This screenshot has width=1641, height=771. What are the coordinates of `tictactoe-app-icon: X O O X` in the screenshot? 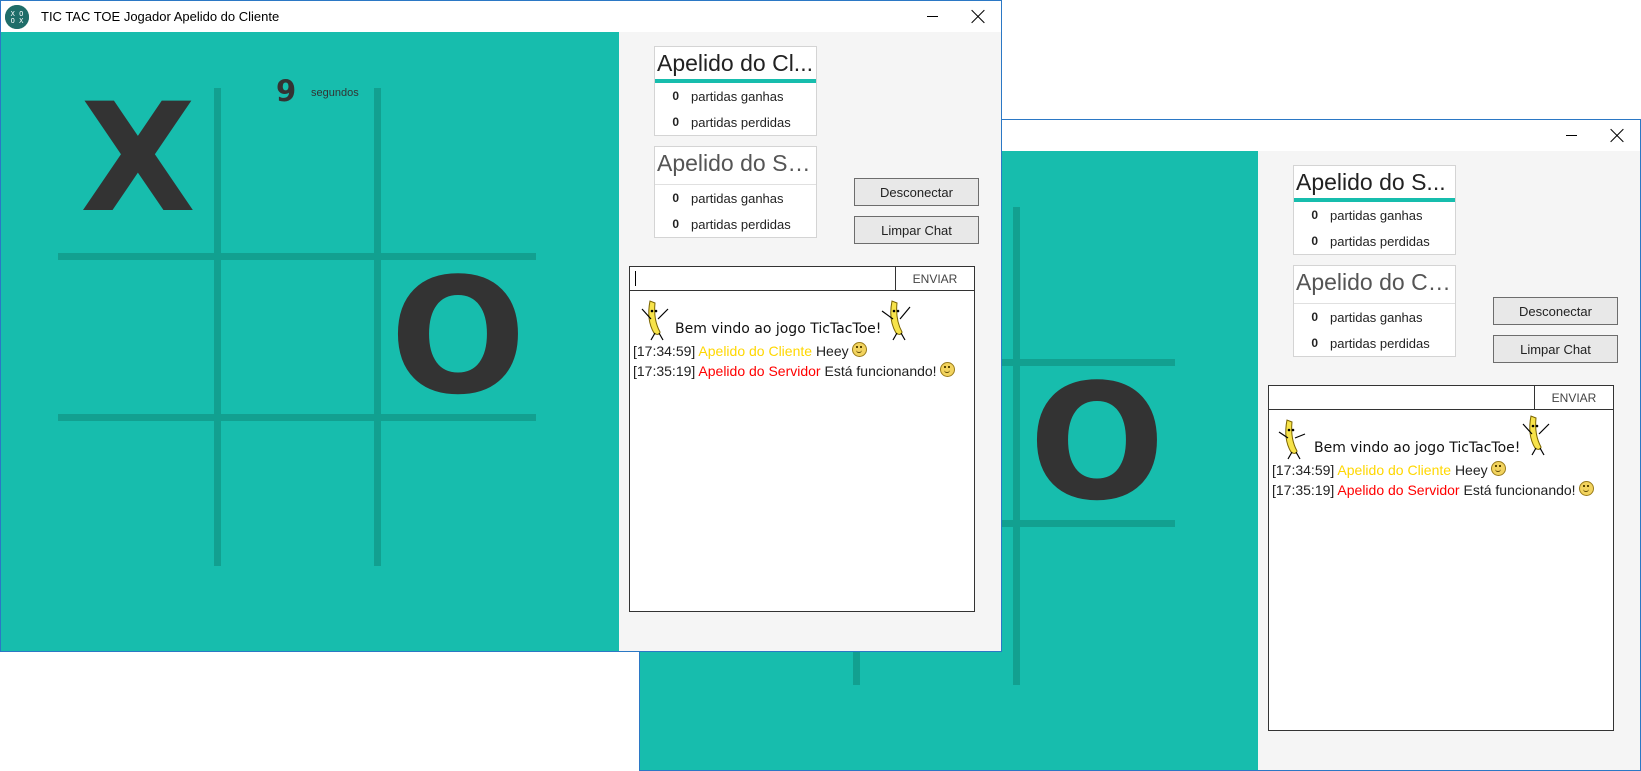 It's located at (17, 17).